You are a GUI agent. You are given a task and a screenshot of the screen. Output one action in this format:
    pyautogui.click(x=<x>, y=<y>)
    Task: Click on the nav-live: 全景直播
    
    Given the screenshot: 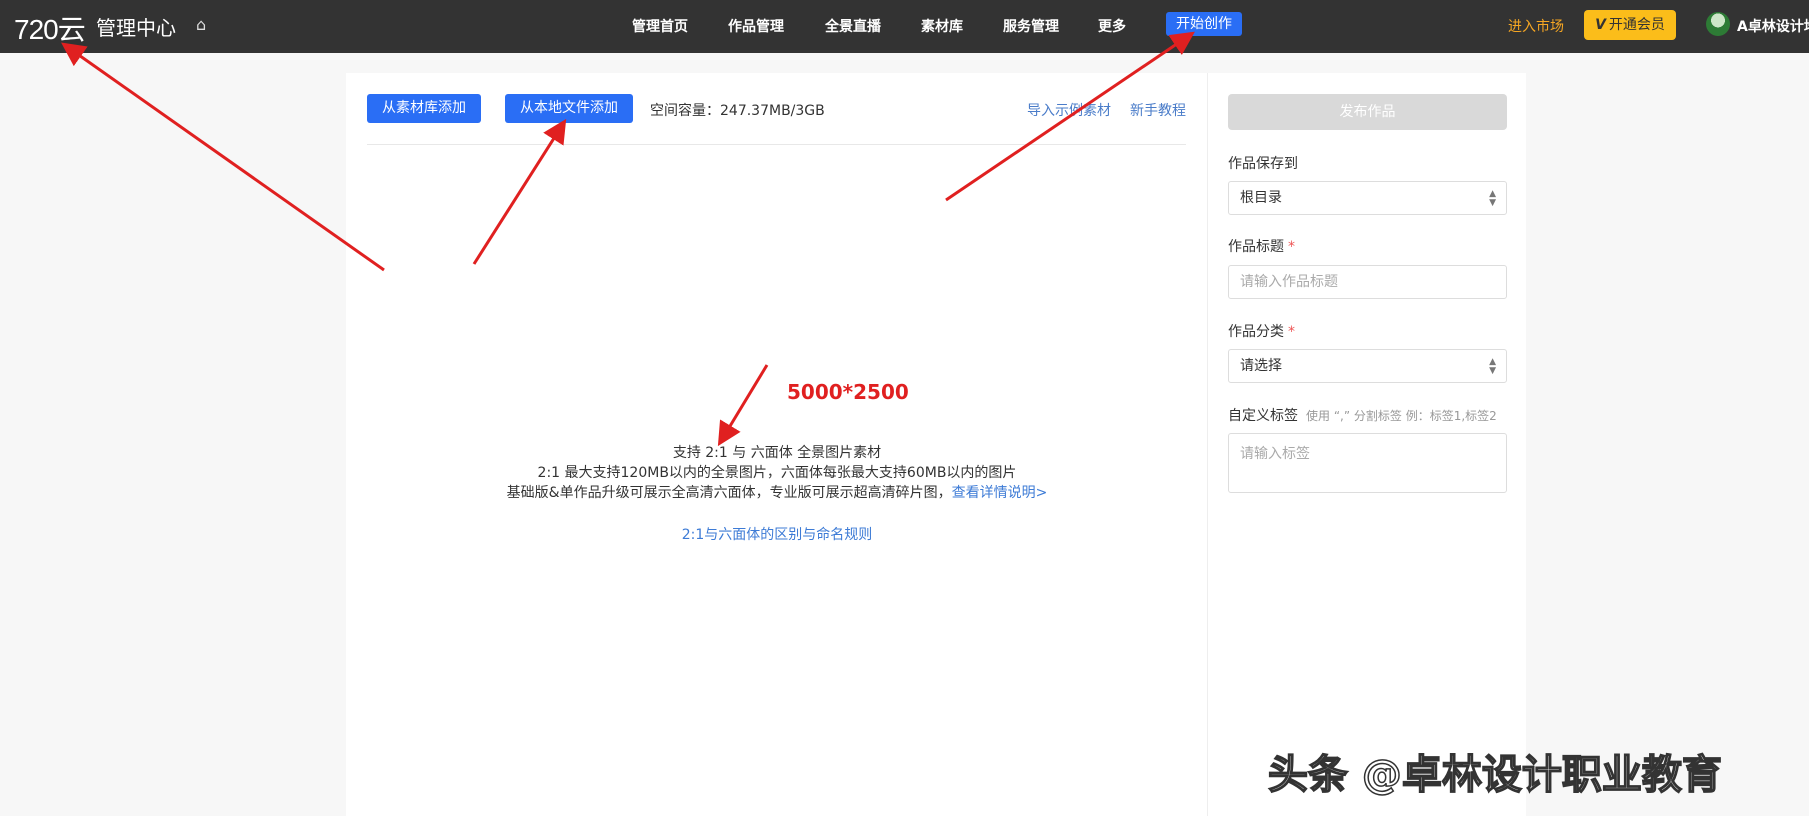 What is the action you would take?
    pyautogui.click(x=853, y=26)
    